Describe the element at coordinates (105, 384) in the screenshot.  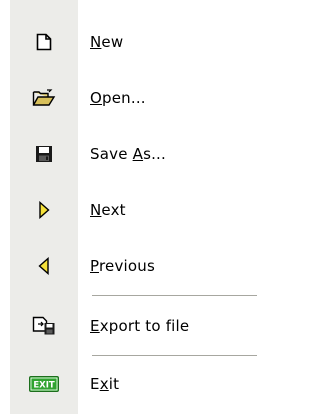
I see `menu-item-exit-label: Exit` at that location.